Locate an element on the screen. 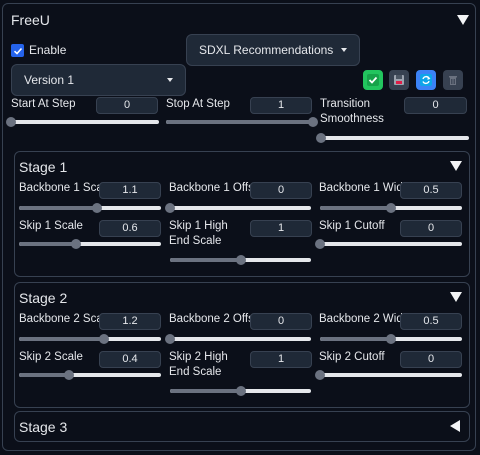 The width and height of the screenshot is (480, 455). refresh-icon is located at coordinates (426, 80).